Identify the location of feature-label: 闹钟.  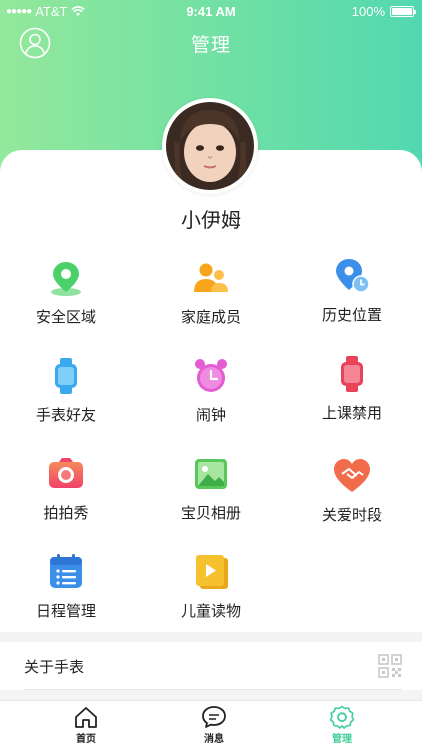
(210, 415).